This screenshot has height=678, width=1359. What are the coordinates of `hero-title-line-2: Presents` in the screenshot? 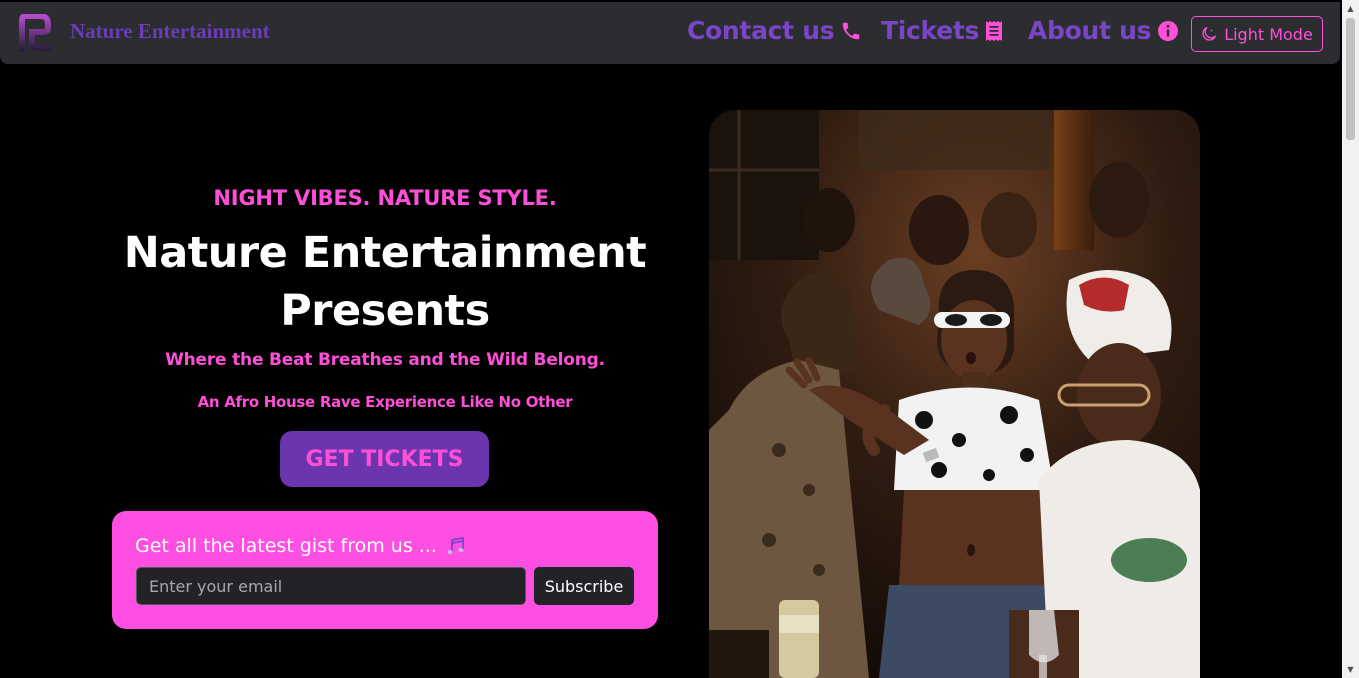 It's located at (385, 311).